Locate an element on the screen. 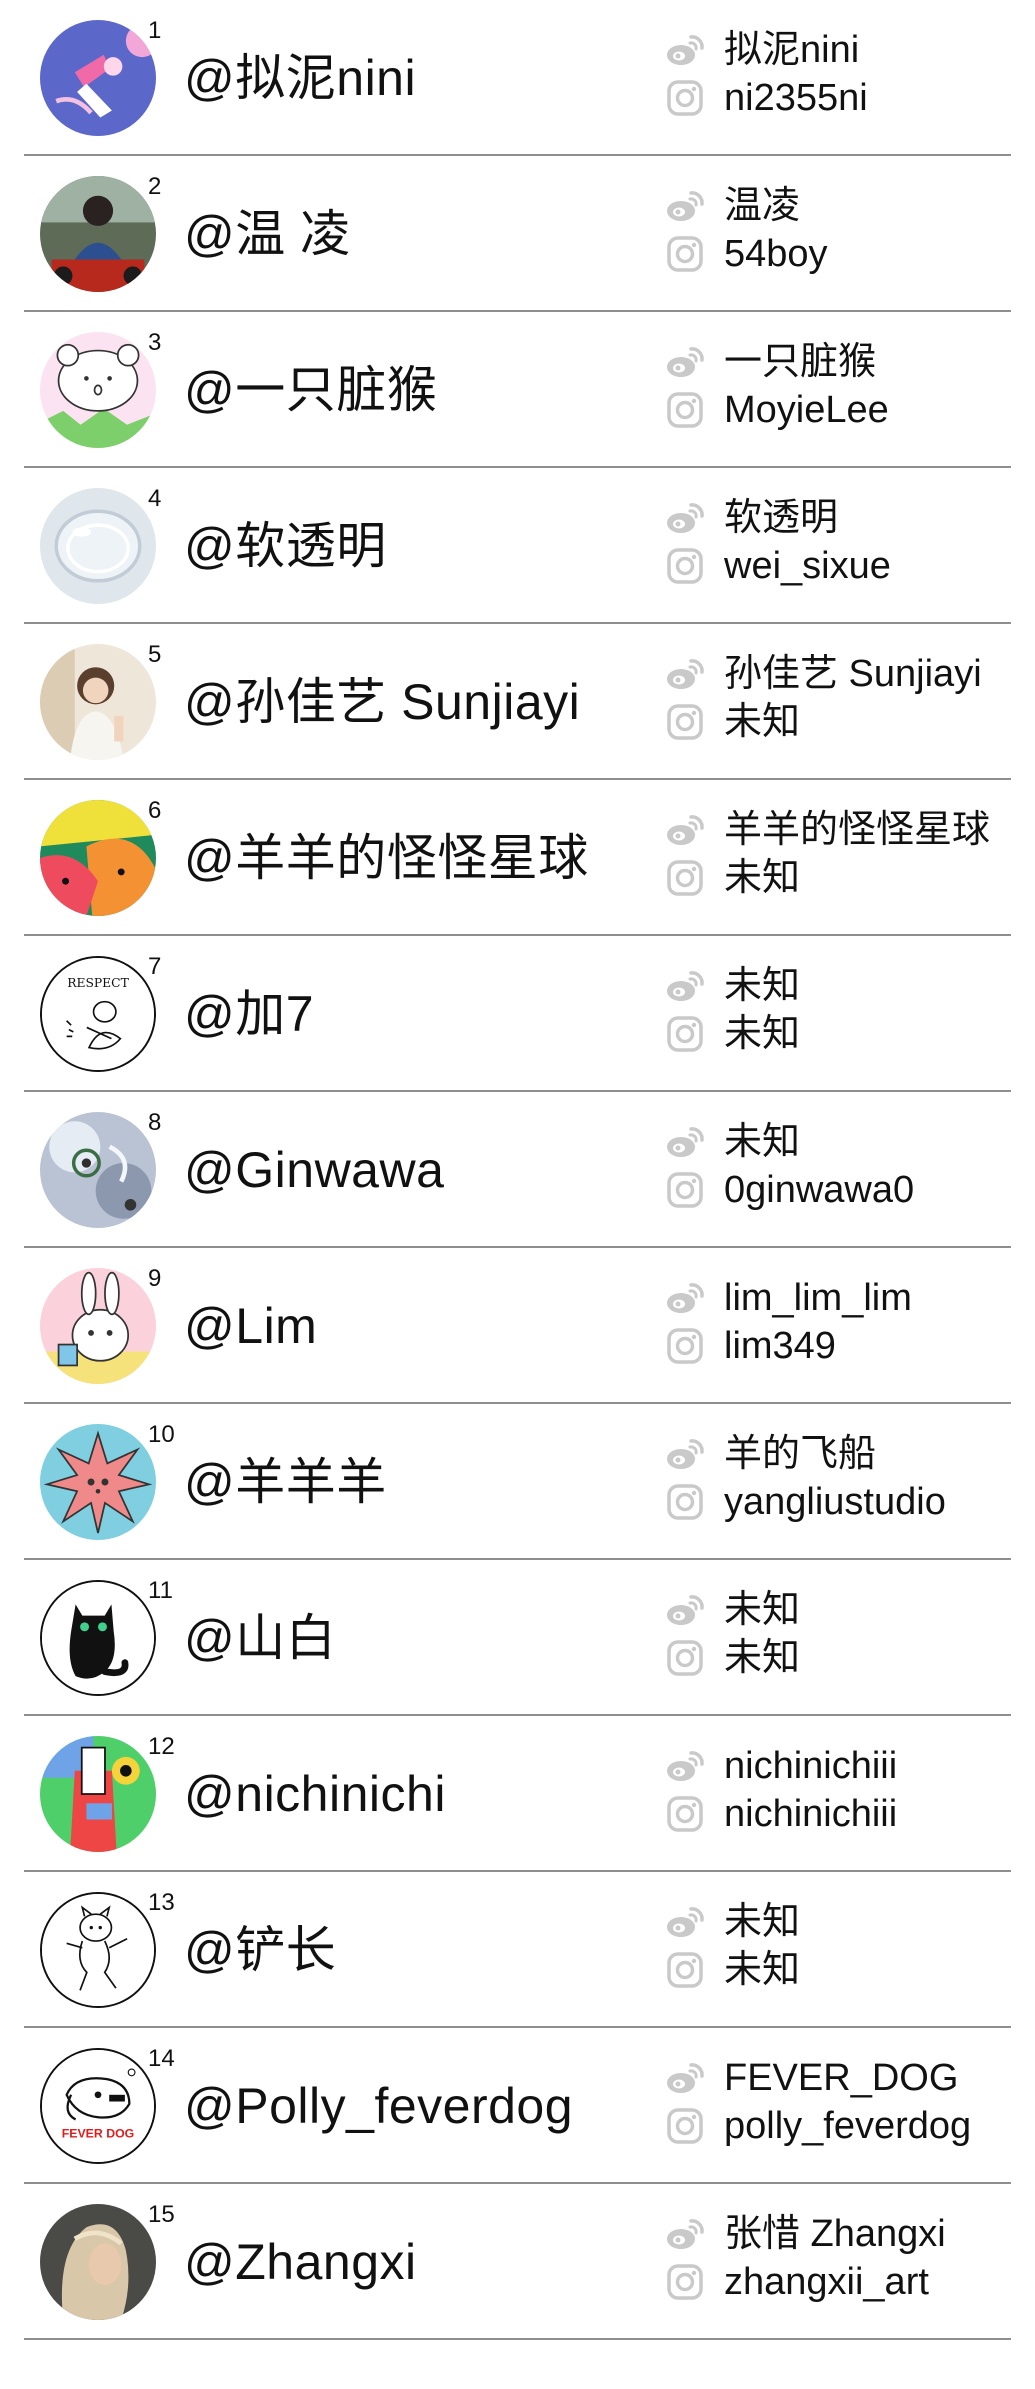 The image size is (1035, 2389). rank-number: 7 is located at coordinates (155, 966).